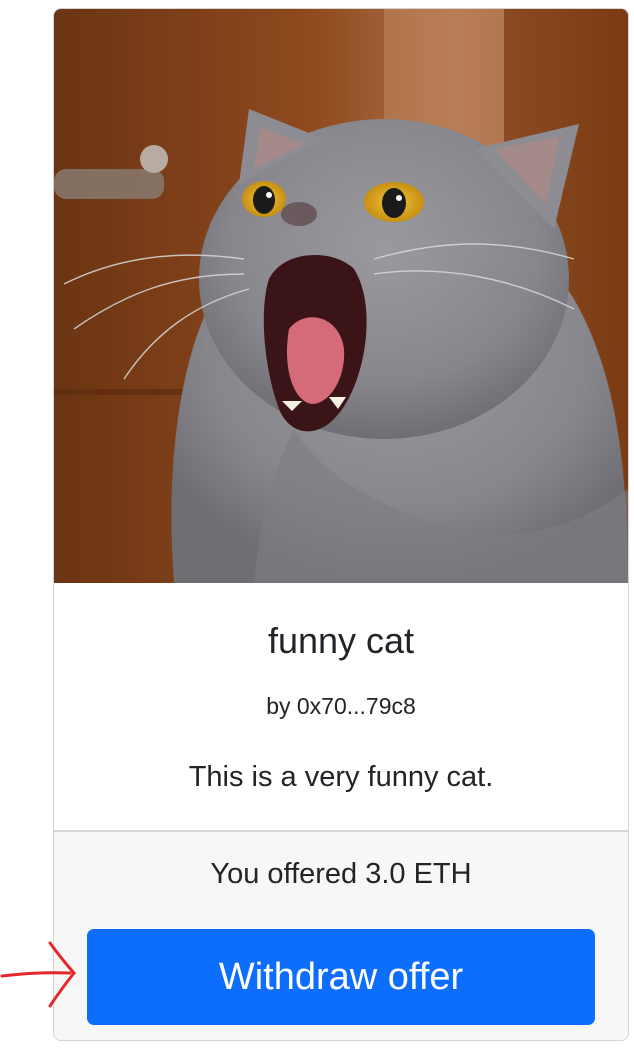  What do you see at coordinates (341, 874) in the screenshot?
I see `offer-status: You offered 3.0 ETH` at bounding box center [341, 874].